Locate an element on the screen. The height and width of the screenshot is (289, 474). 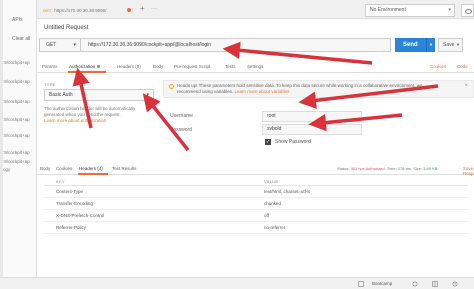
username-field: root is located at coordinates (312, 116).